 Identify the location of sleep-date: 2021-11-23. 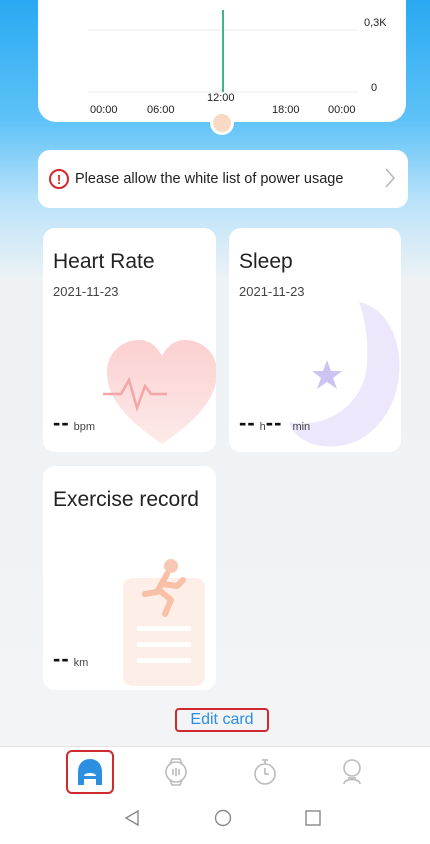
(272, 291).